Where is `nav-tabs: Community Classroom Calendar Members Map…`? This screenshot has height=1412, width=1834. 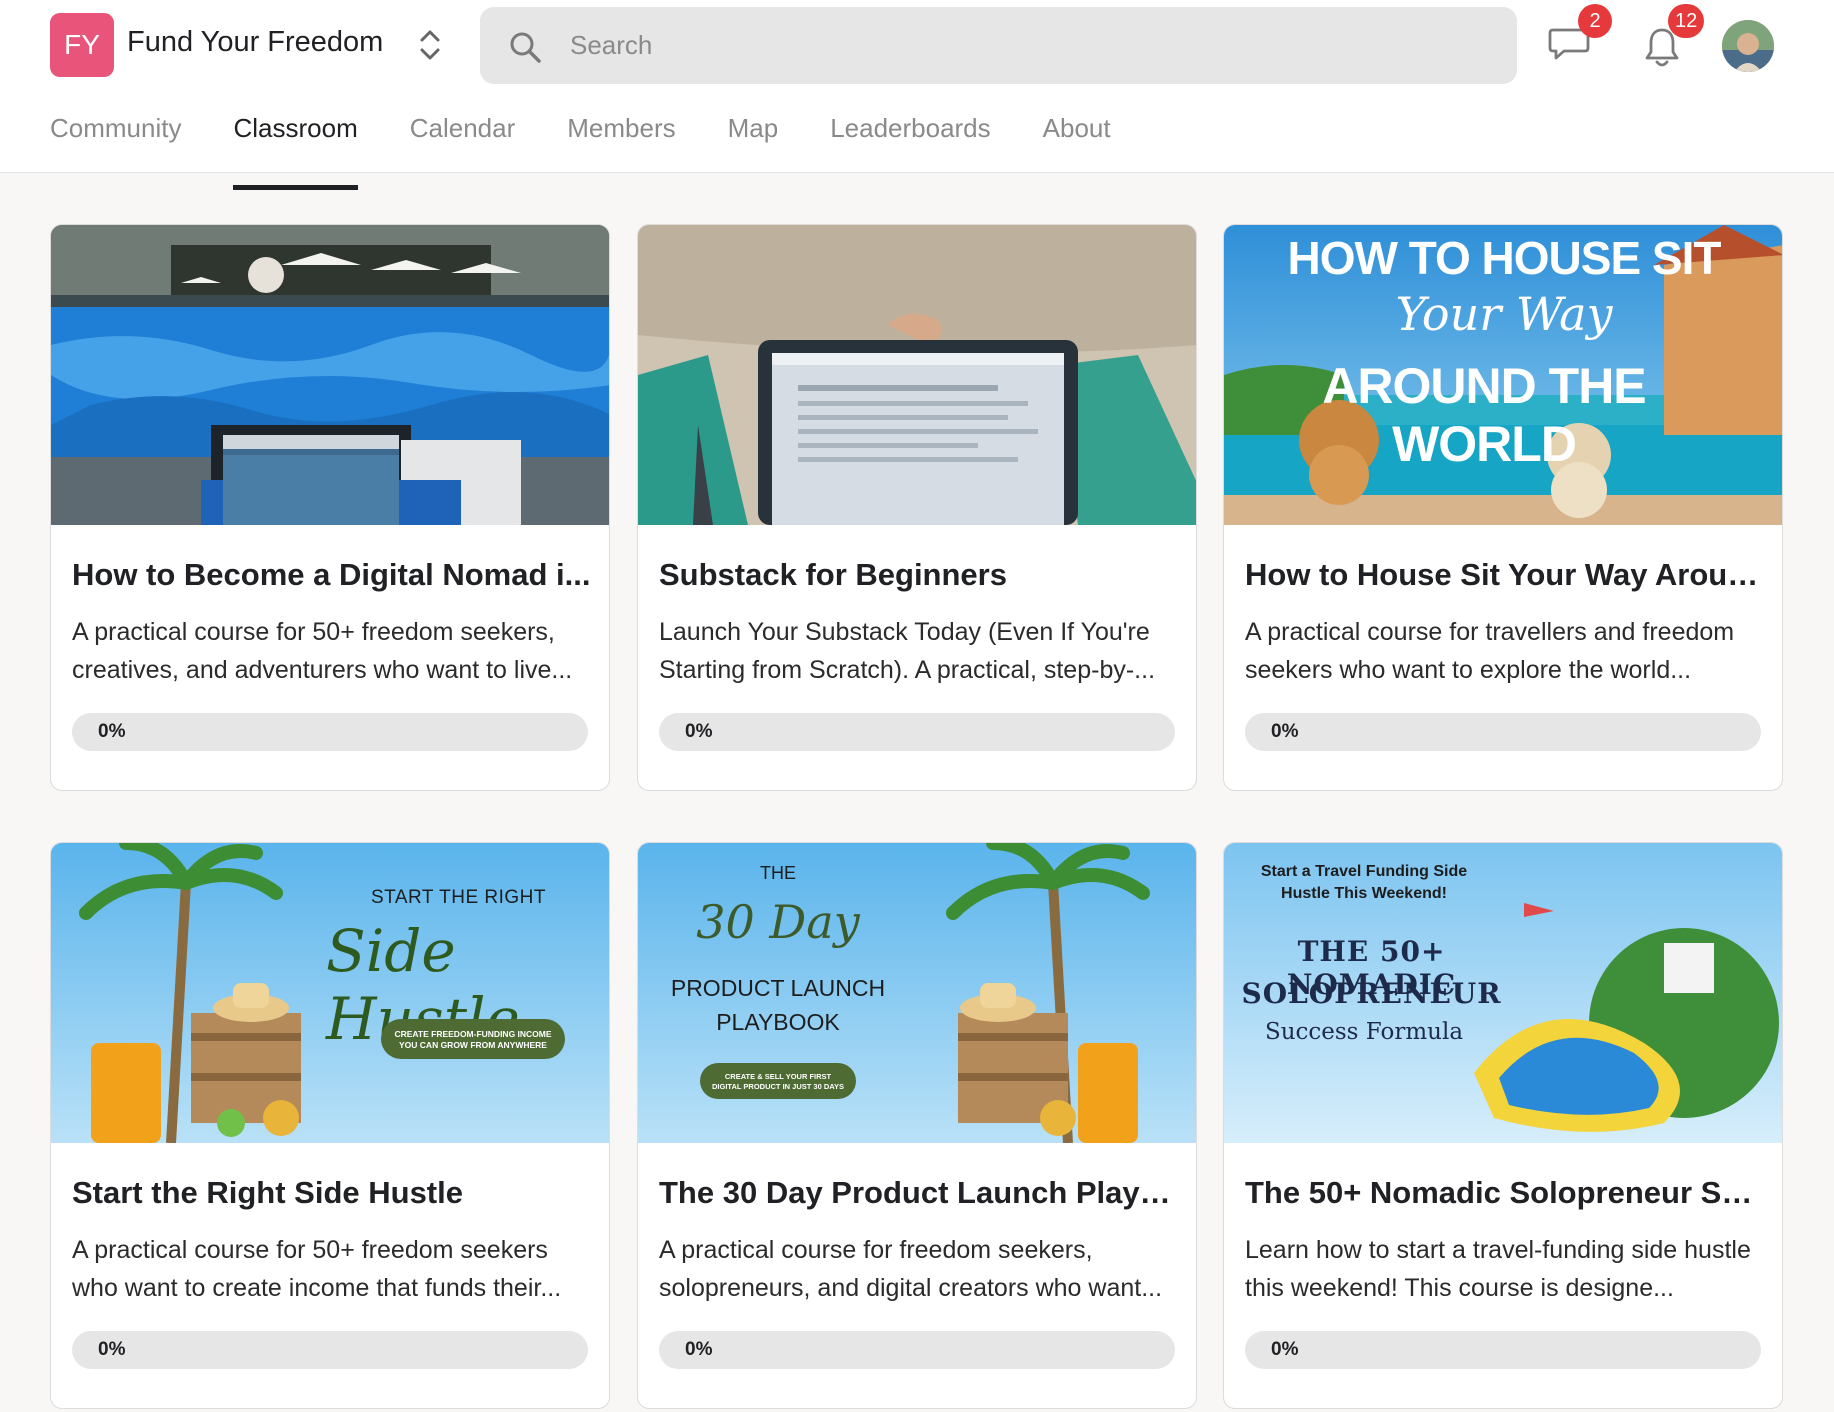
nav-tabs: Community Classroom Calendar Members Map… is located at coordinates (606, 145).